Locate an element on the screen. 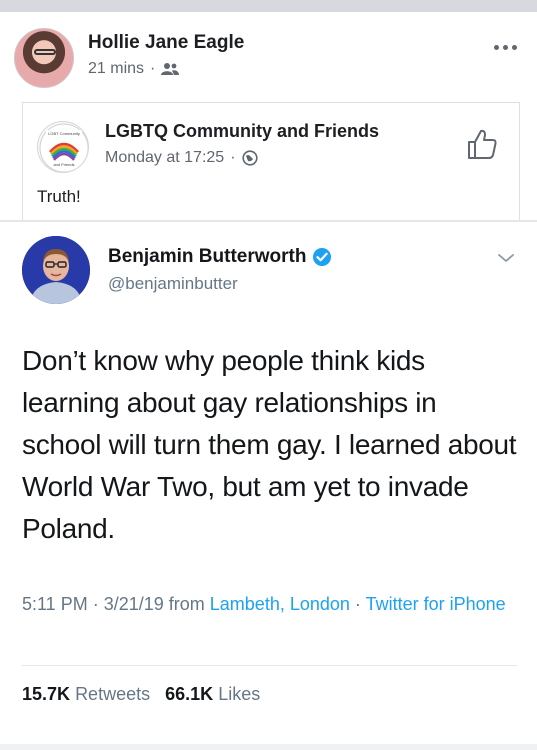  tweet-author-name: Benjamin Butterworth is located at coordinates (220, 257).